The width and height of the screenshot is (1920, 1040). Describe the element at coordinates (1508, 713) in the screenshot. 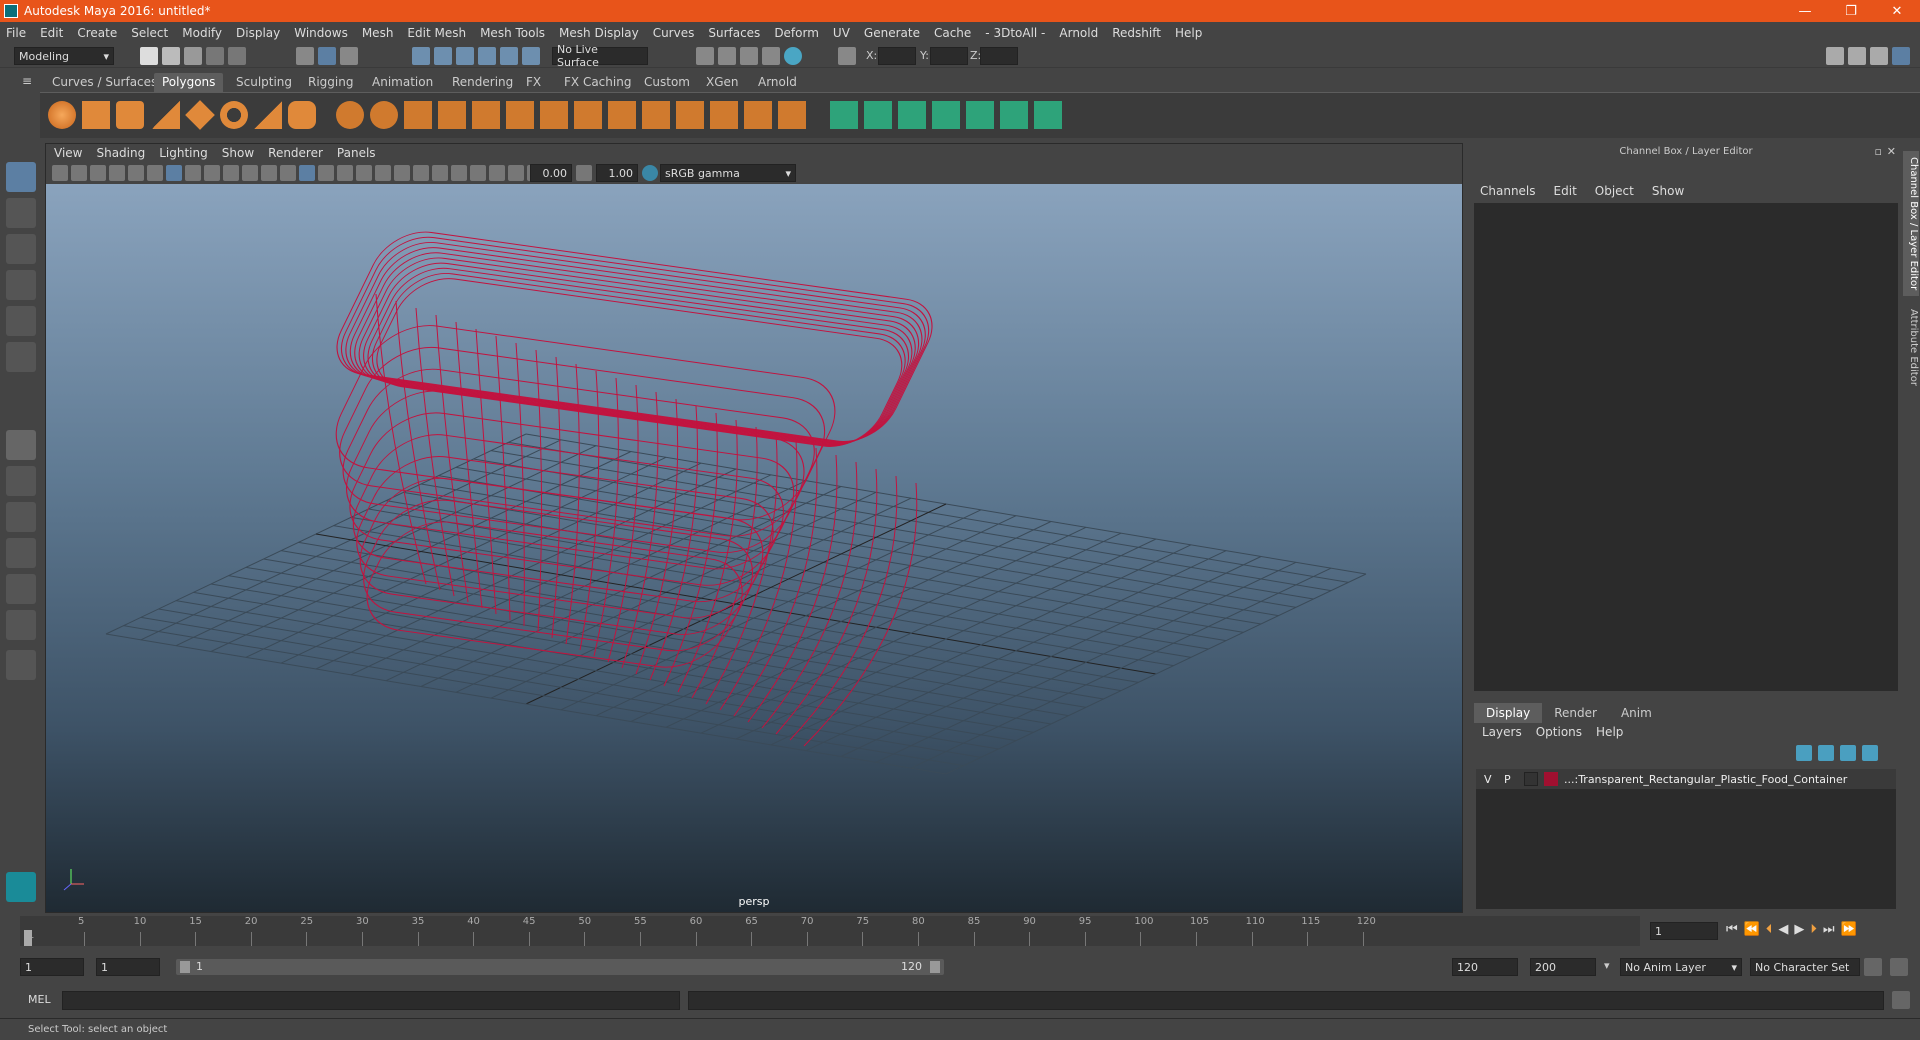

I see `layer-tab-display: Display` at that location.